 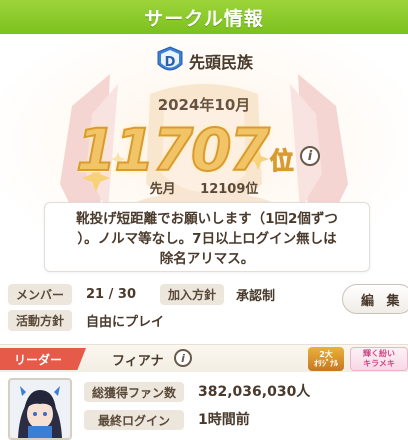 What do you see at coordinates (138, 361) in the screenshot?
I see `leader-name: フィアナ` at bounding box center [138, 361].